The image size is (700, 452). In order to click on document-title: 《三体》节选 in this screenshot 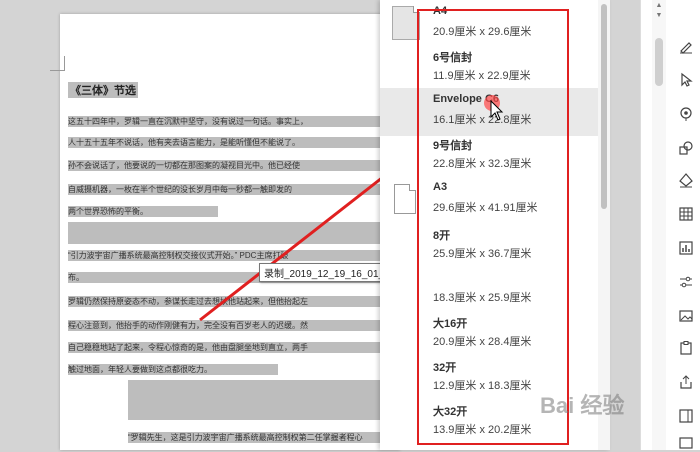, I will do `click(103, 90)`.